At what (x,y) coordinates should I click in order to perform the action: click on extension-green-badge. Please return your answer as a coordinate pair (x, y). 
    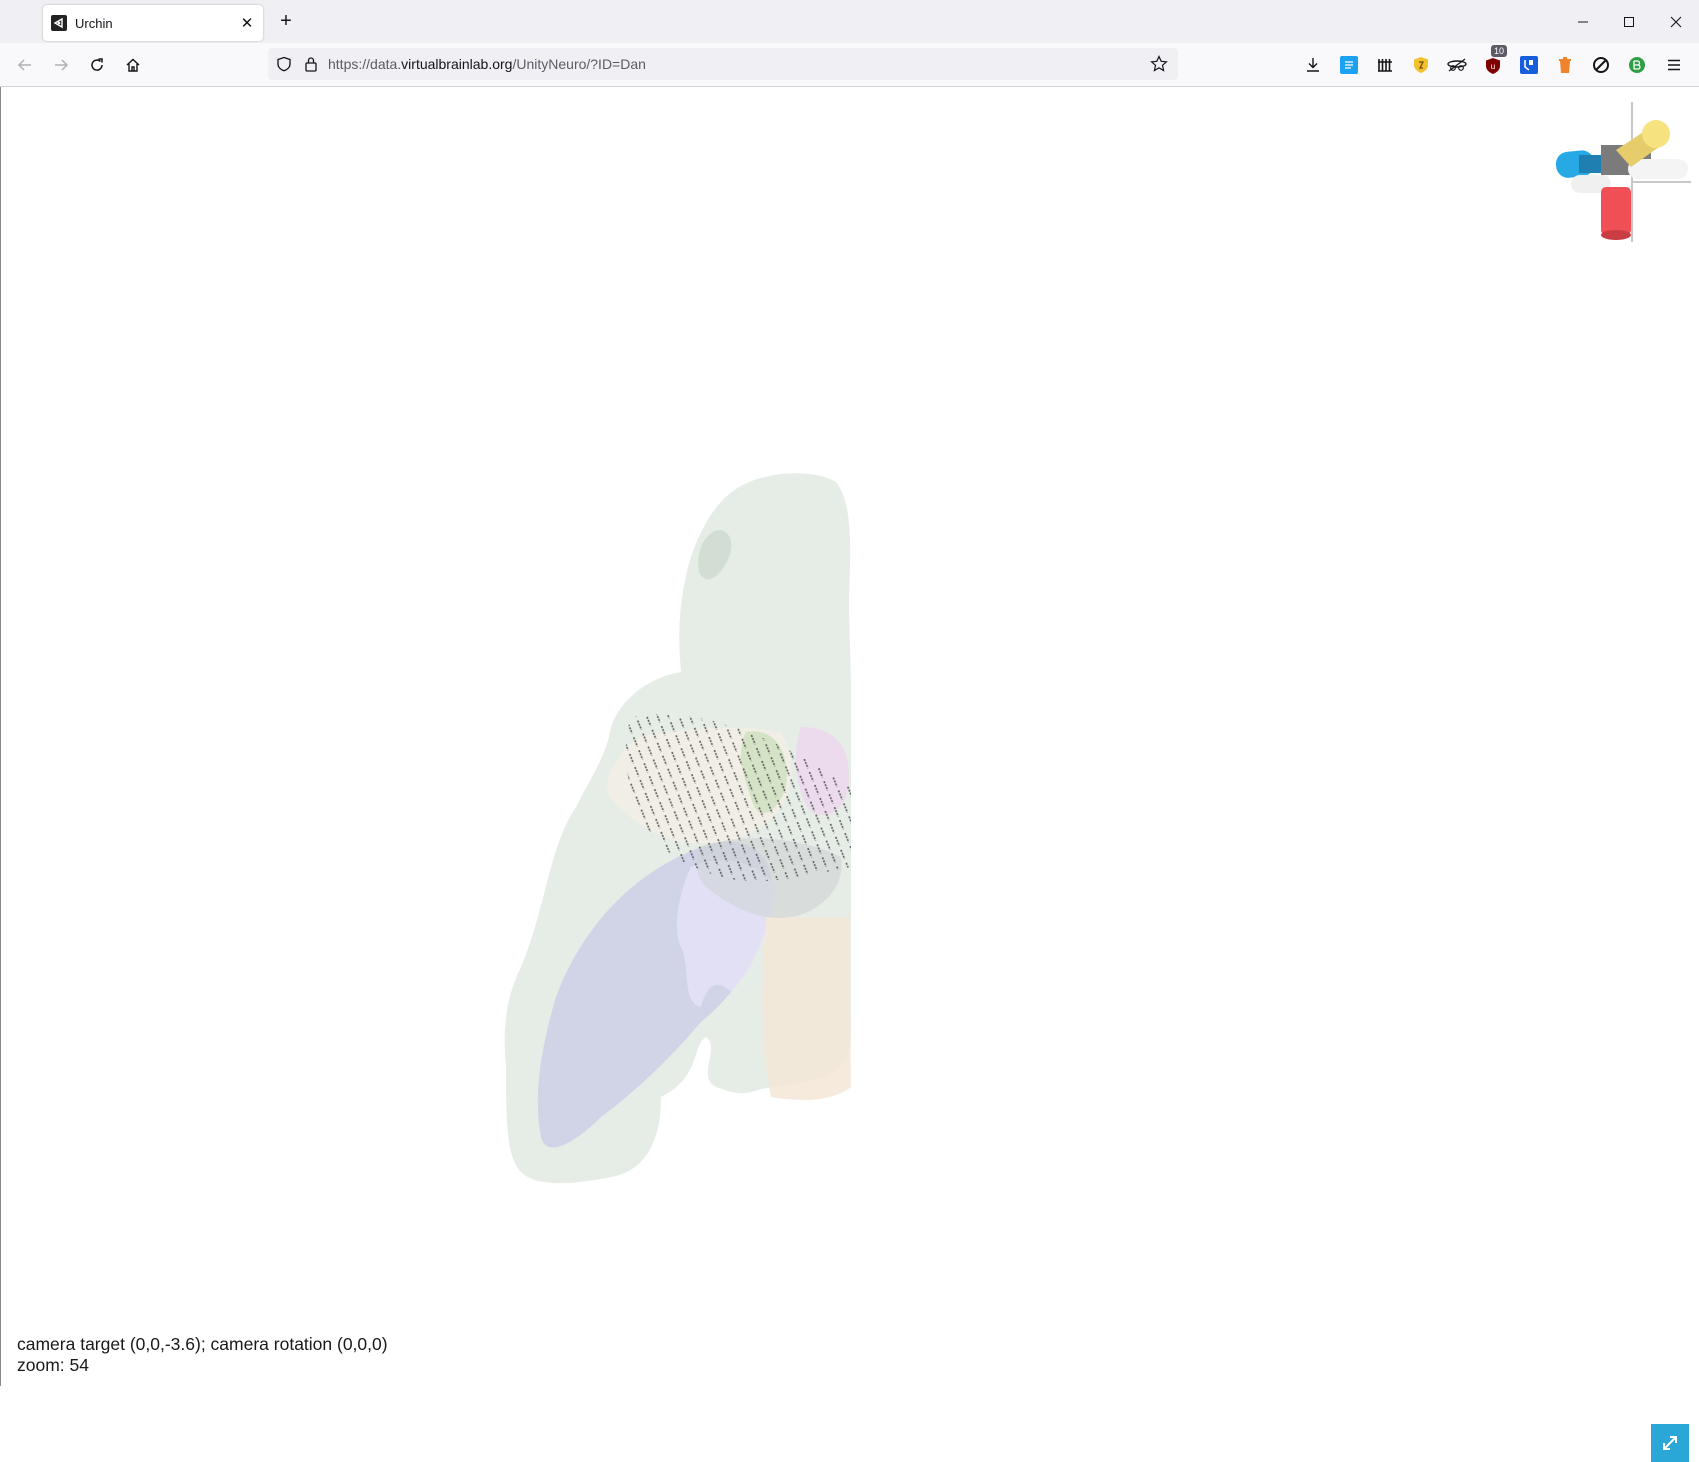
    Looking at the image, I should click on (1637, 65).